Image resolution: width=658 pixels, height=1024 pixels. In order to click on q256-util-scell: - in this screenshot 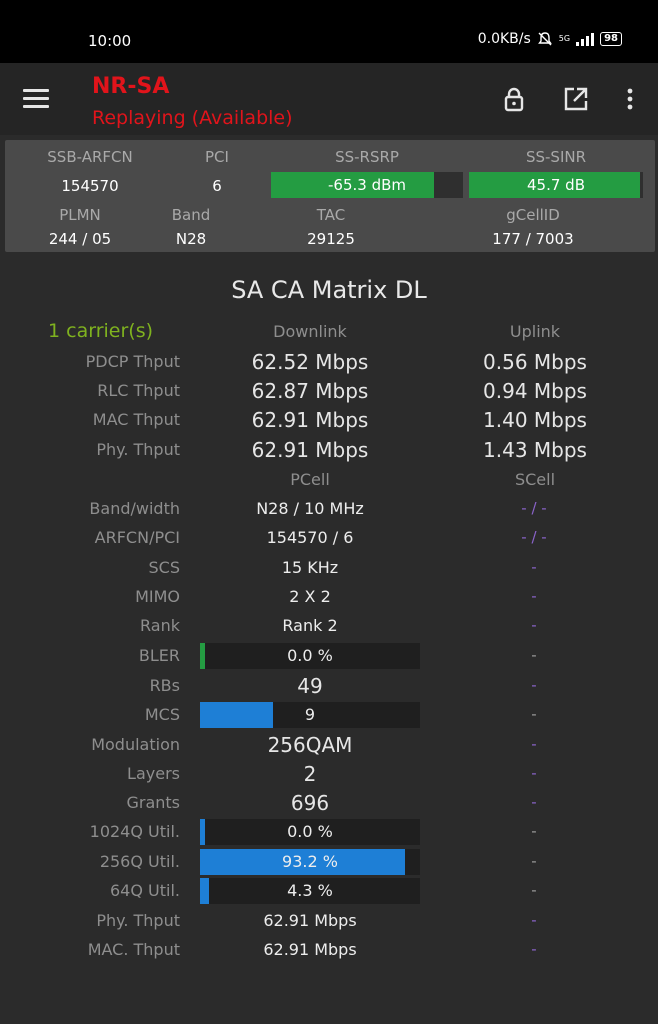, I will do `click(534, 861)`.